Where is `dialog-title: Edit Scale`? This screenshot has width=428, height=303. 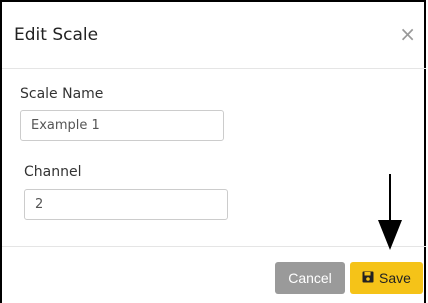
dialog-title: Edit Scale is located at coordinates (56, 35).